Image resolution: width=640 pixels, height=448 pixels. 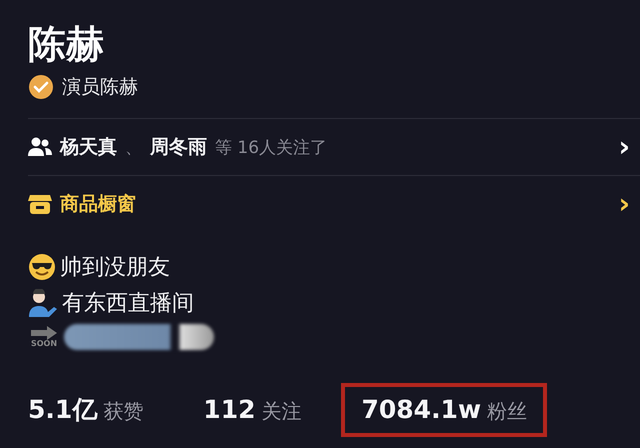 What do you see at coordinates (128, 304) in the screenshot?
I see `bio-line: 有东西直播间` at bounding box center [128, 304].